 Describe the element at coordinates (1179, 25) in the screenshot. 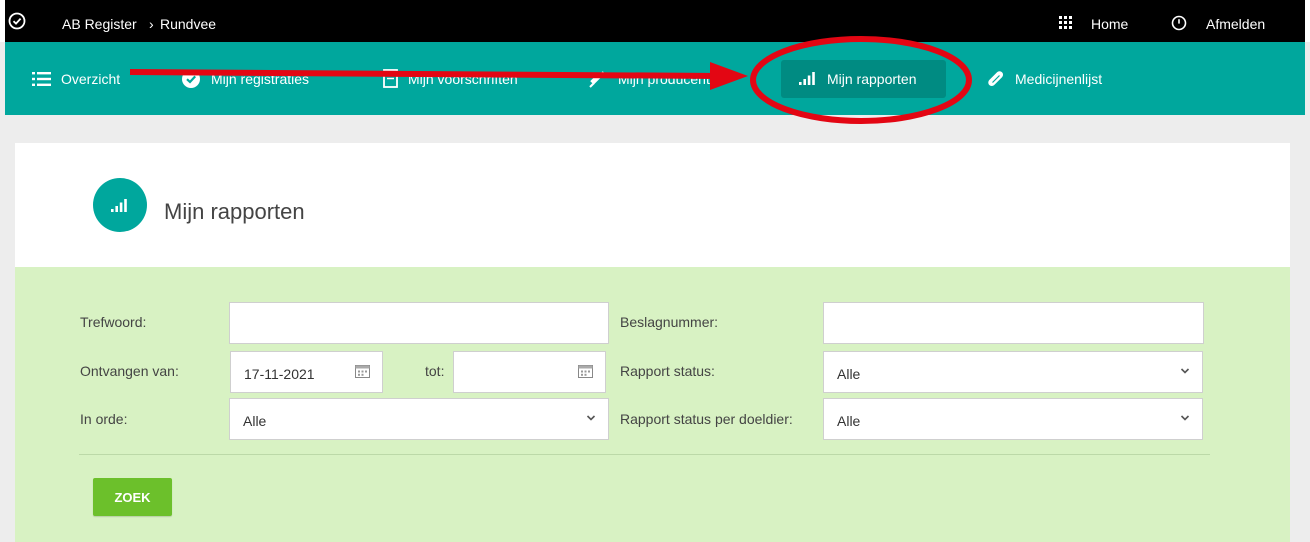

I see `power-icon` at that location.